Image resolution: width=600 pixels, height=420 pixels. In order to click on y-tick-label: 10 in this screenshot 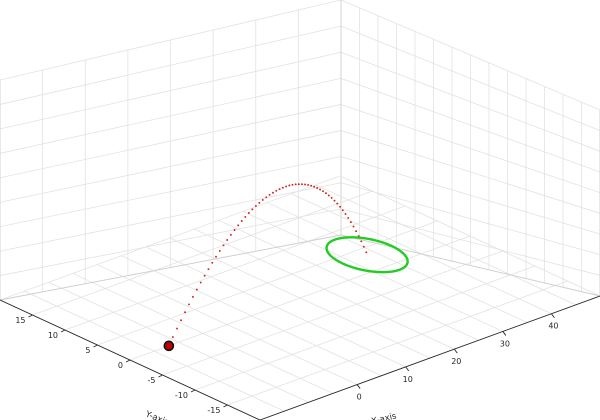, I will do `click(53, 335)`.